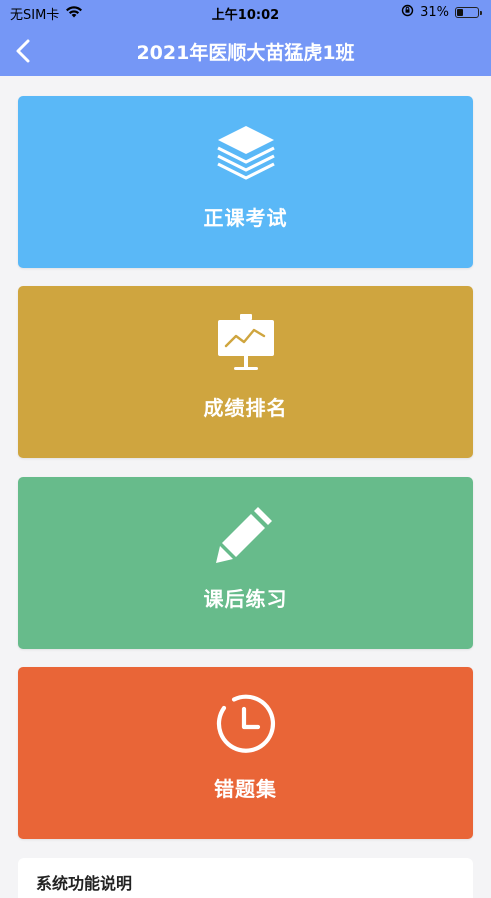  Describe the element at coordinates (245, 533) in the screenshot. I see `pencil-icon` at that location.